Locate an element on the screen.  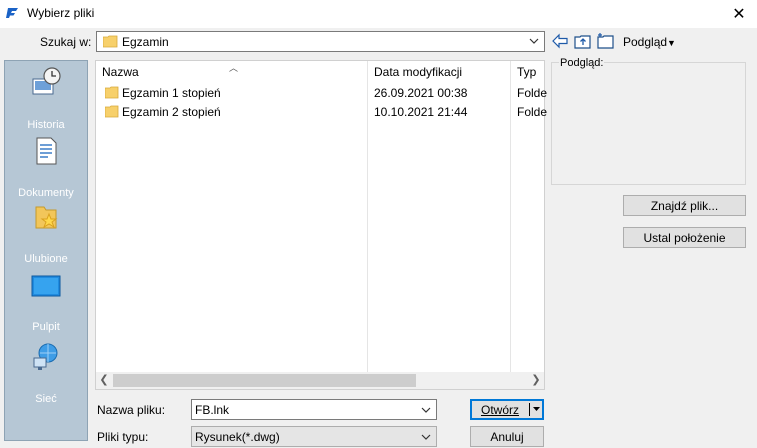
sort-ascending-icon: ︿ is located at coordinates (234, 68).